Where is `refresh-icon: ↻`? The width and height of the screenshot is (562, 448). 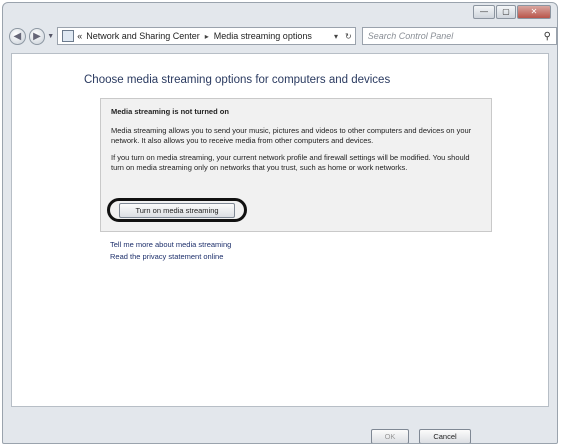 refresh-icon: ↻ is located at coordinates (348, 36).